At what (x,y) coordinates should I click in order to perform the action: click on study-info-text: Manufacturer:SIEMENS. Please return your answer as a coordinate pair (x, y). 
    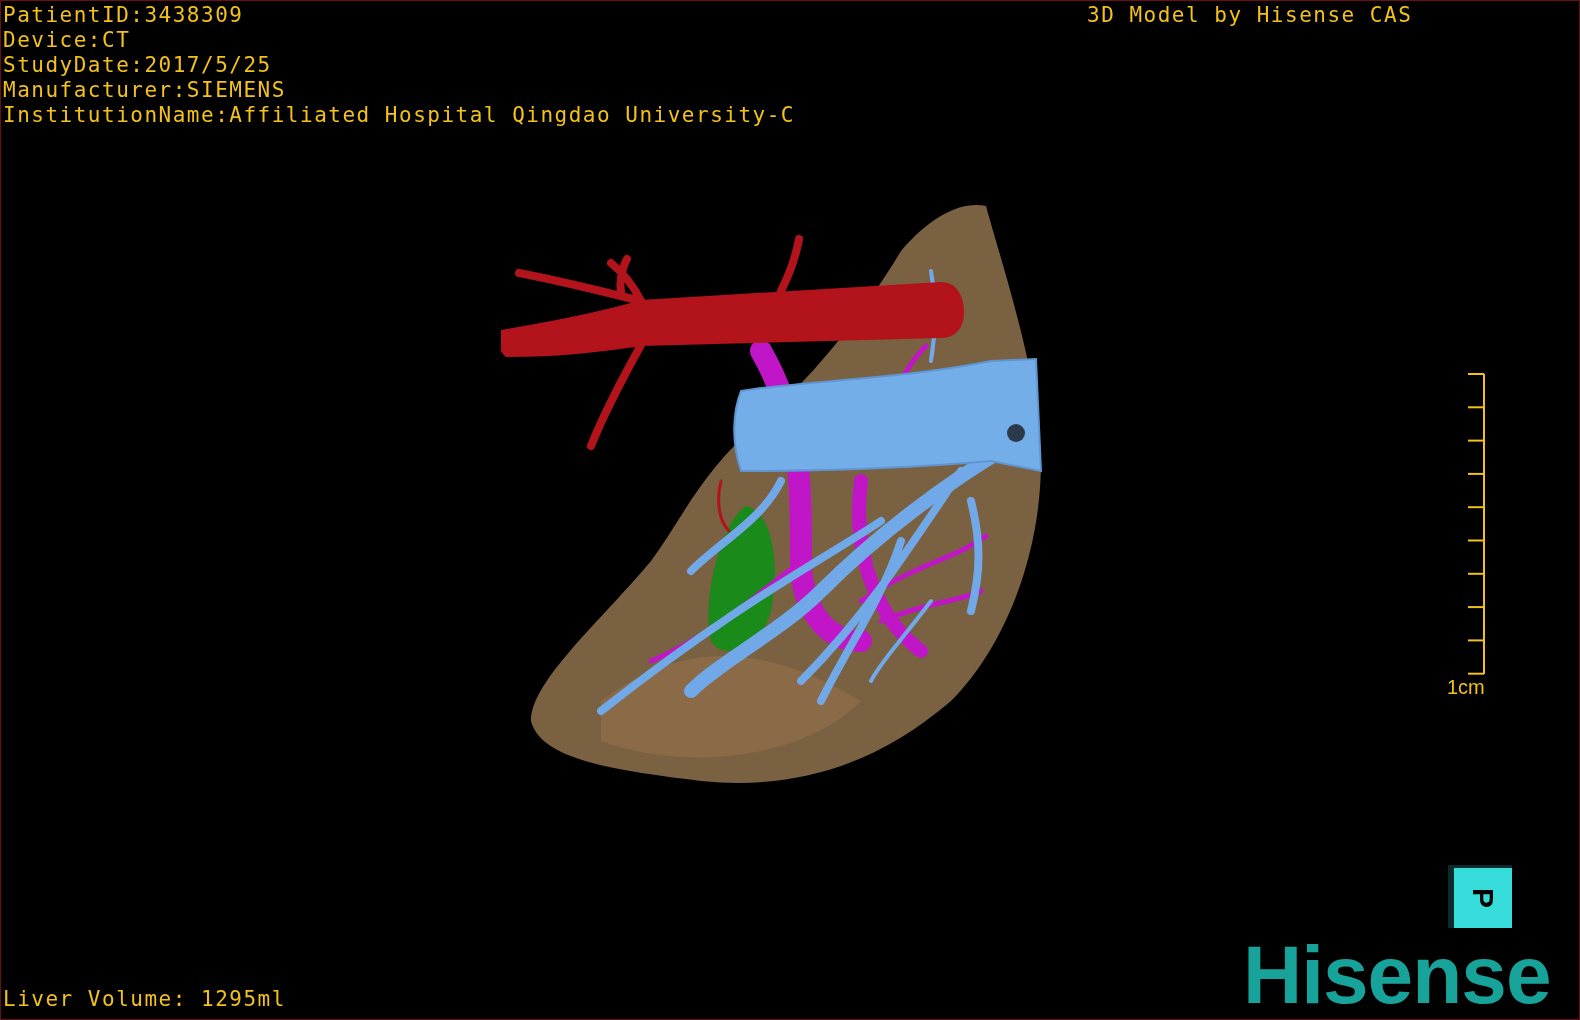
    Looking at the image, I should click on (145, 90).